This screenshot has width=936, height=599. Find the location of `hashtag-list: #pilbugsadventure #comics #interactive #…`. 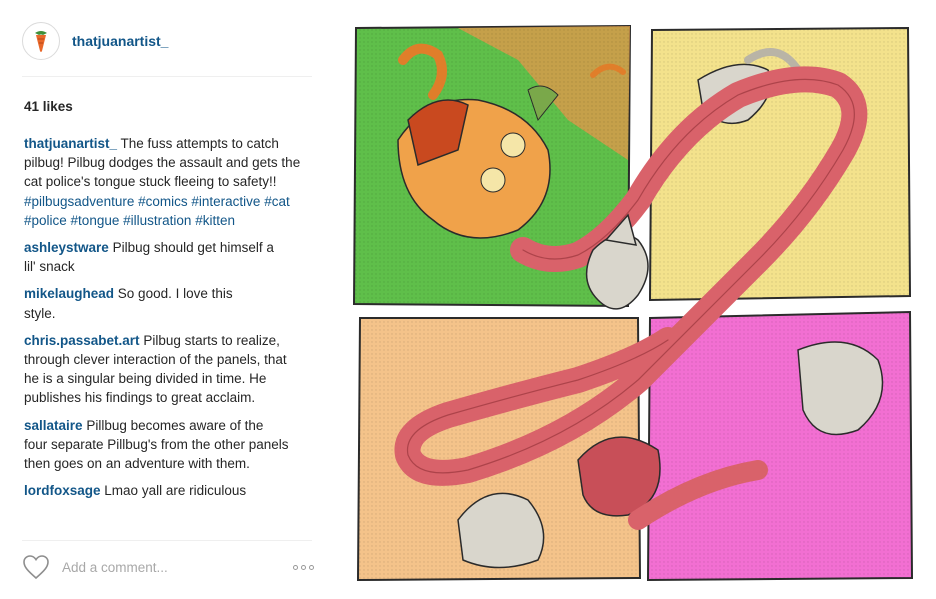

hashtag-list: #pilbugsadventure #comics #interactive #… is located at coordinates (170, 211).